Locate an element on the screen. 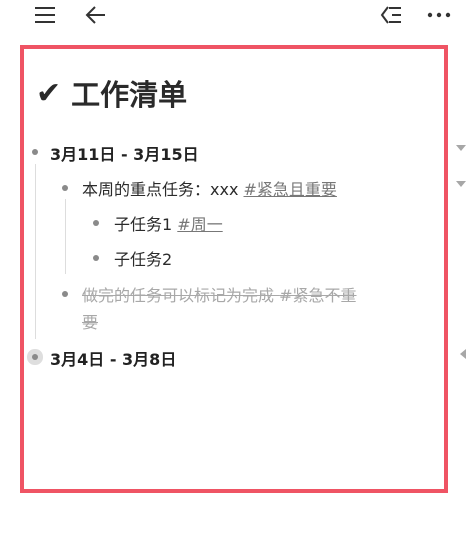 The height and width of the screenshot is (544, 474). list-item-date: 3月11日 - 3月15日 is located at coordinates (124, 153).